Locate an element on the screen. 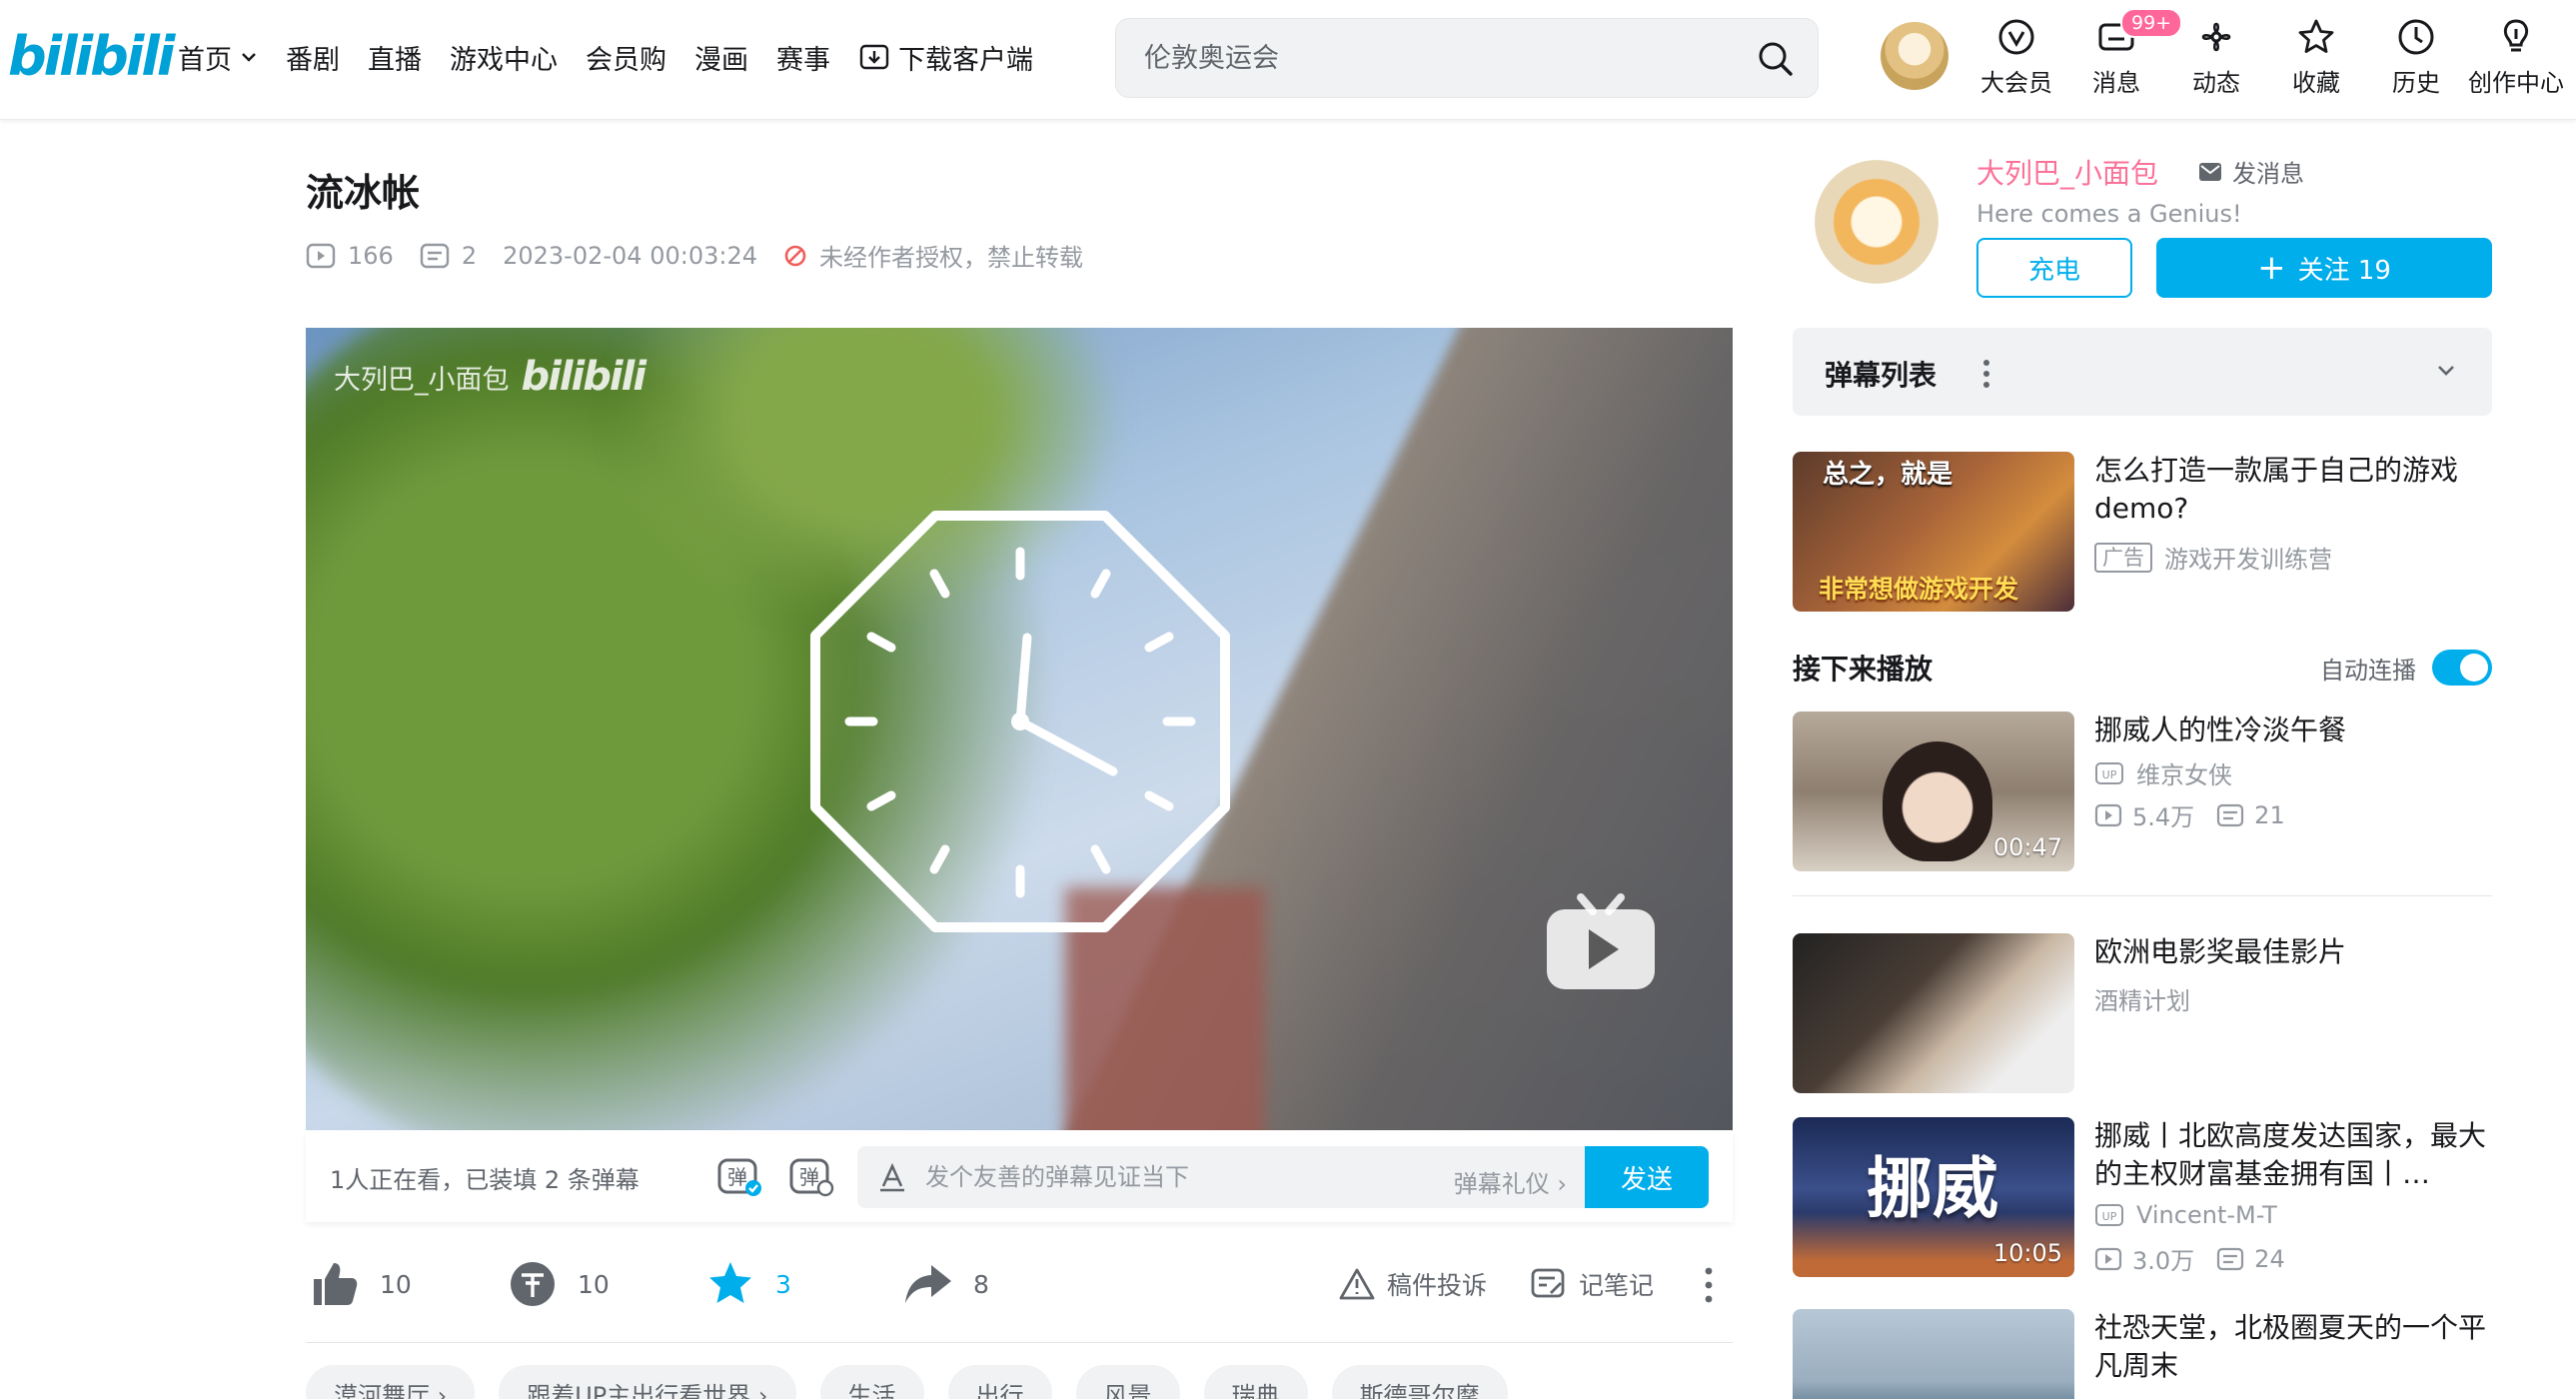 The width and height of the screenshot is (2576, 1399). report-button: 稿件投诉 is located at coordinates (1413, 1284).